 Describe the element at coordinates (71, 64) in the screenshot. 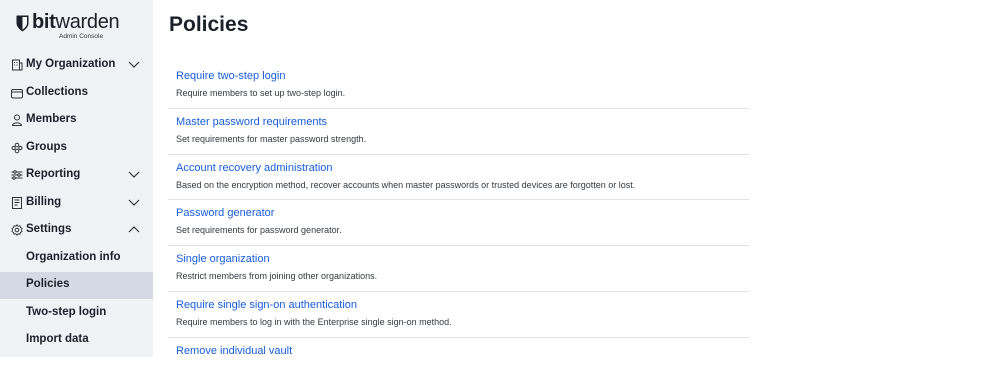

I see `sidebar-item-label: My Organization` at that location.